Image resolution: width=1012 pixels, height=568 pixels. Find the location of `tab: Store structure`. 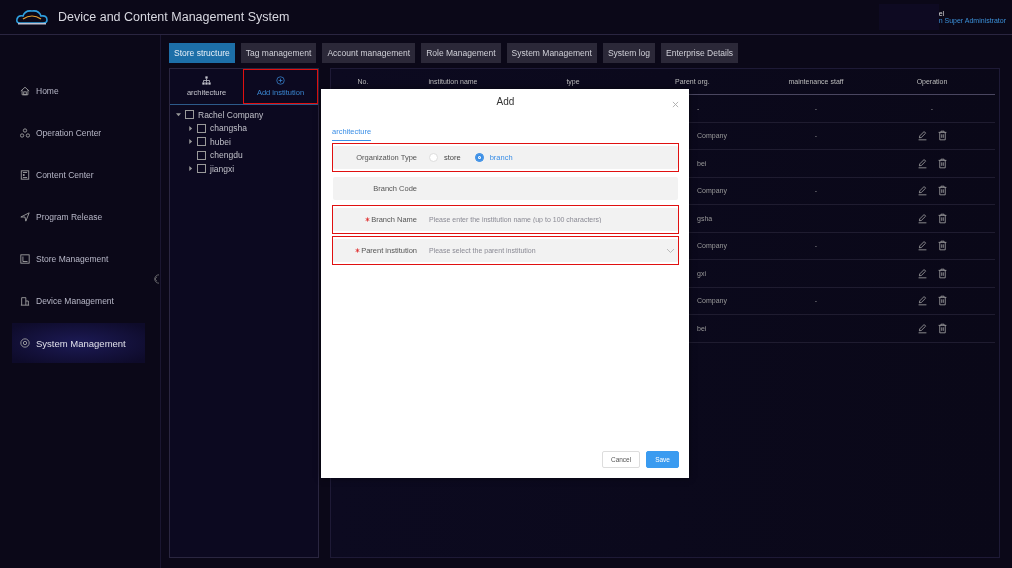

tab: Store structure is located at coordinates (202, 53).